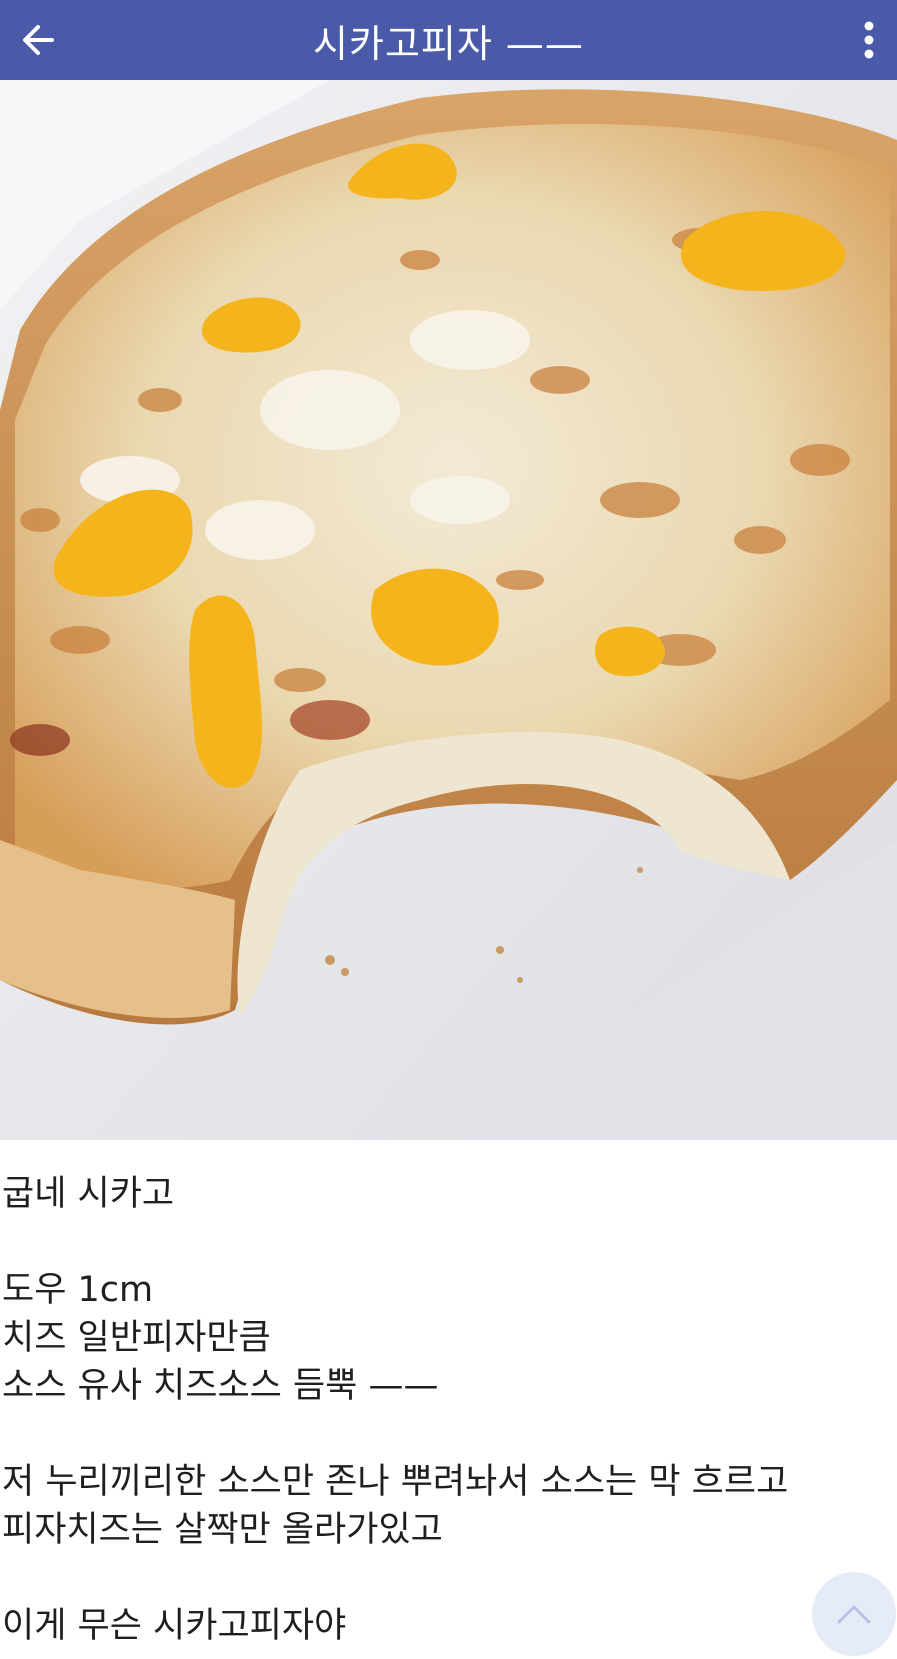  I want to click on more-vertical-icon, so click(869, 40).